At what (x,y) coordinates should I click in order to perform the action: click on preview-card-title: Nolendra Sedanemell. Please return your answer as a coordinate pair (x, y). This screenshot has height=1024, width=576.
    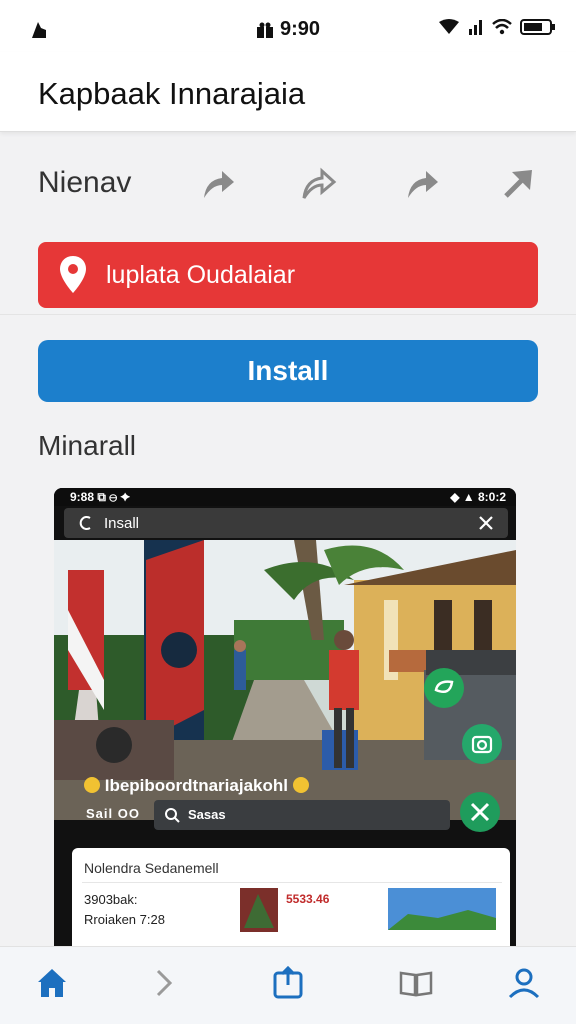
    Looking at the image, I should click on (151, 868).